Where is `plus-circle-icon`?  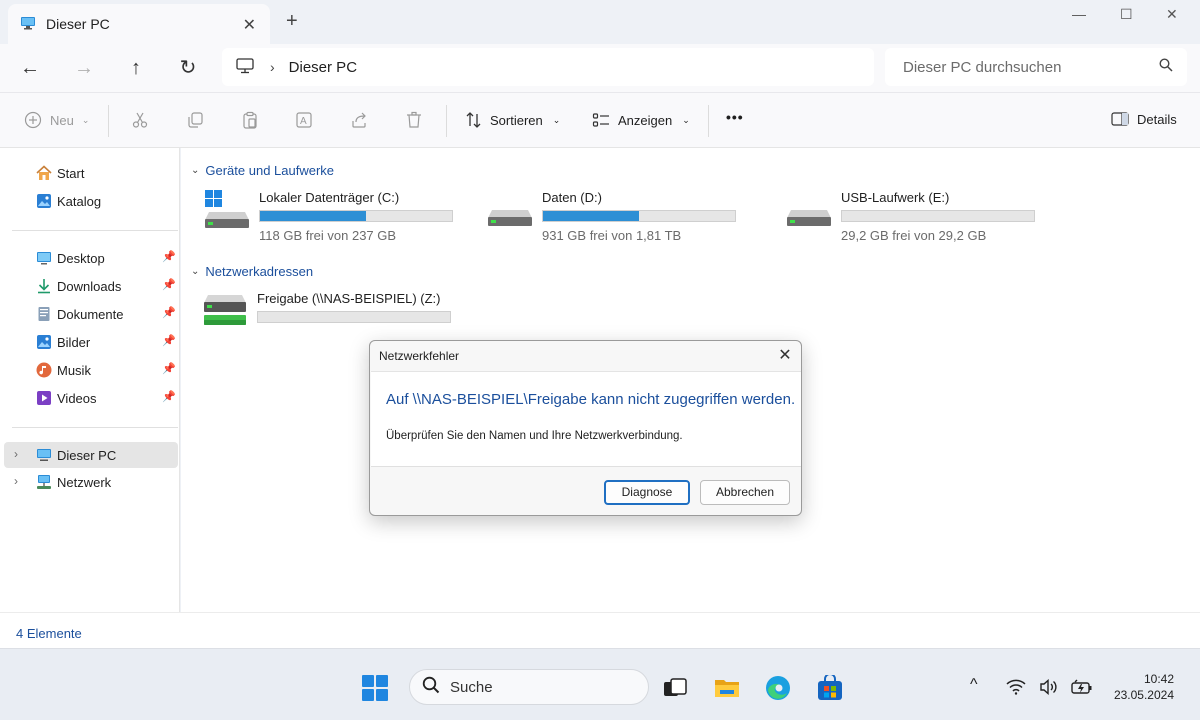
plus-circle-icon is located at coordinates (33, 120).